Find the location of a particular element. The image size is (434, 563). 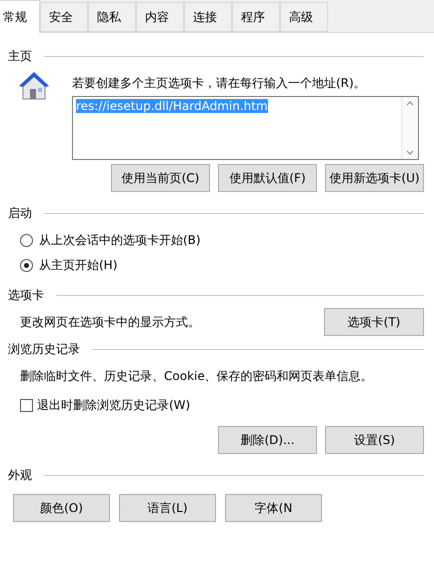

house-icon is located at coordinates (34, 86).